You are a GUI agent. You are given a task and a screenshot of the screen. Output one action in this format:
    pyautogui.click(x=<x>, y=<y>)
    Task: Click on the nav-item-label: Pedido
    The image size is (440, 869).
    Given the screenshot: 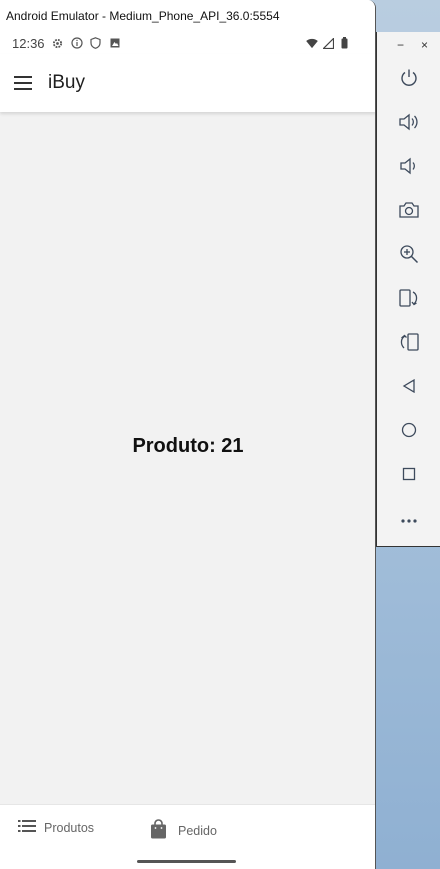 What is the action you would take?
    pyautogui.click(x=197, y=830)
    